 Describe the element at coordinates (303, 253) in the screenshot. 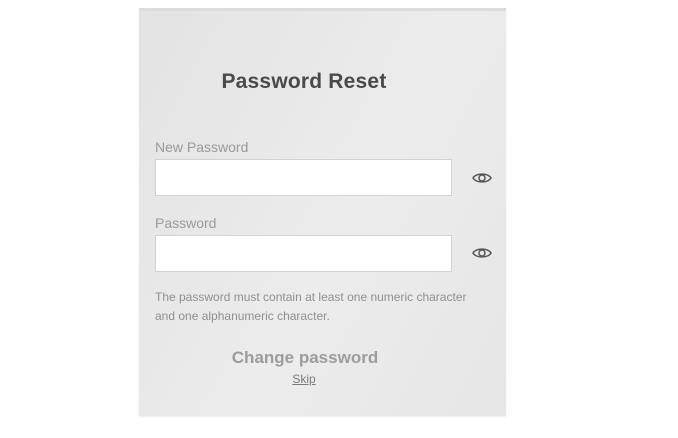

I see `password-field` at that location.